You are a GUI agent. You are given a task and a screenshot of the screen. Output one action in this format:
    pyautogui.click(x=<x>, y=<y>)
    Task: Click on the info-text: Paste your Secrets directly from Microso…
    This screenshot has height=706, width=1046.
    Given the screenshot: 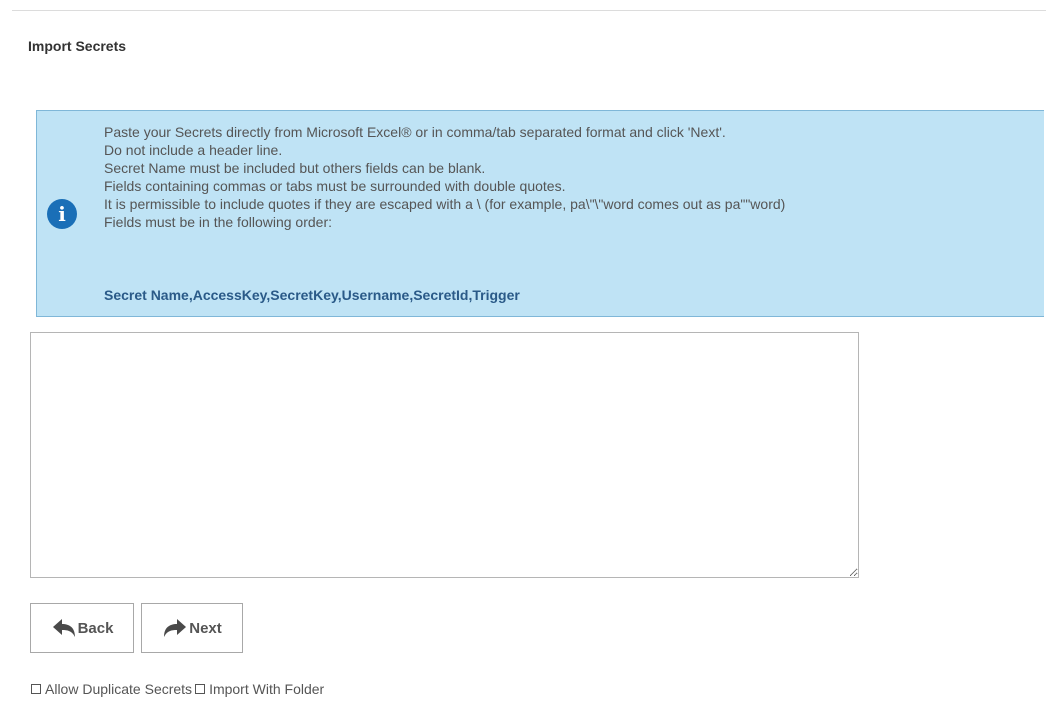 What is the action you would take?
    pyautogui.click(x=574, y=177)
    